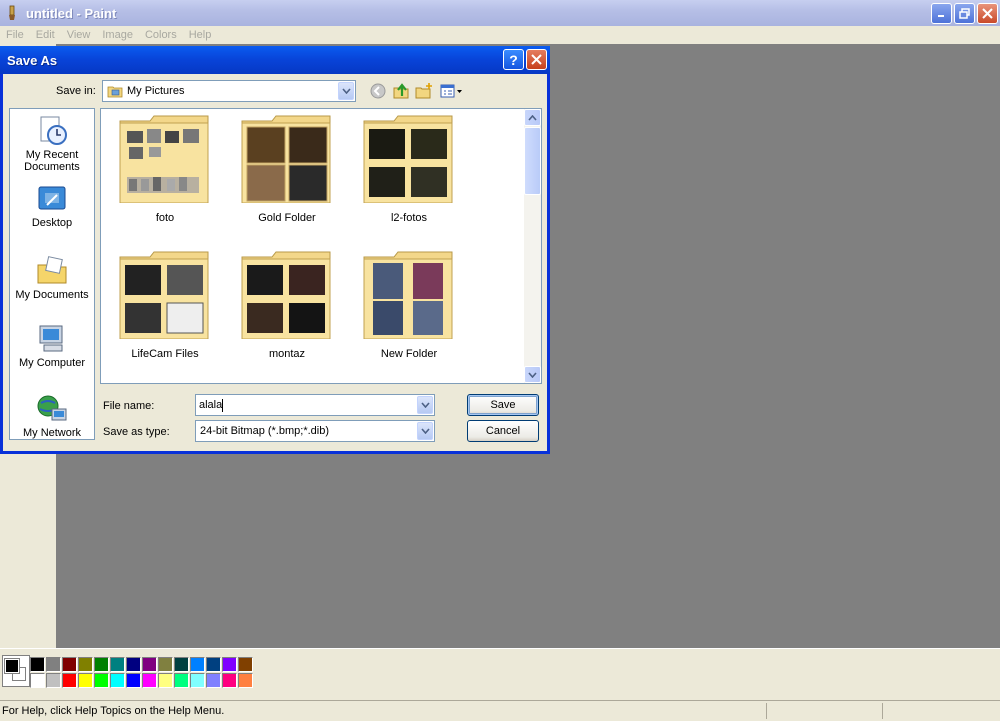 This screenshot has height=721, width=1000. Describe the element at coordinates (424, 91) in the screenshot. I see `new-folder-icon` at that location.